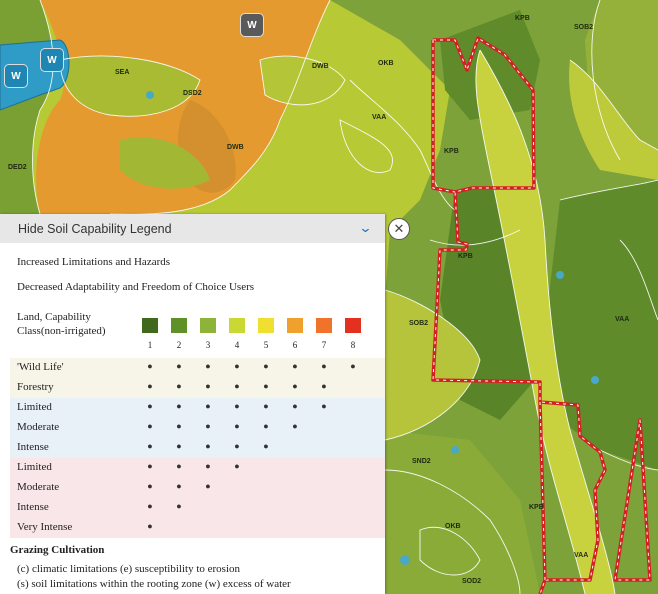 This screenshot has width=658, height=594. What do you see at coordinates (399, 229) in the screenshot?
I see `close-icon: ✕` at bounding box center [399, 229].